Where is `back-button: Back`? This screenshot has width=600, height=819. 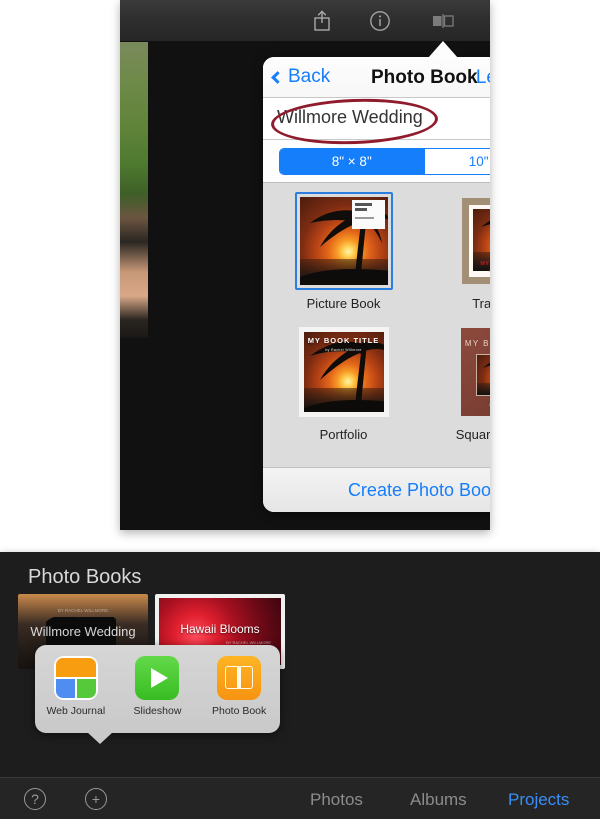
back-button: Back is located at coordinates (301, 77).